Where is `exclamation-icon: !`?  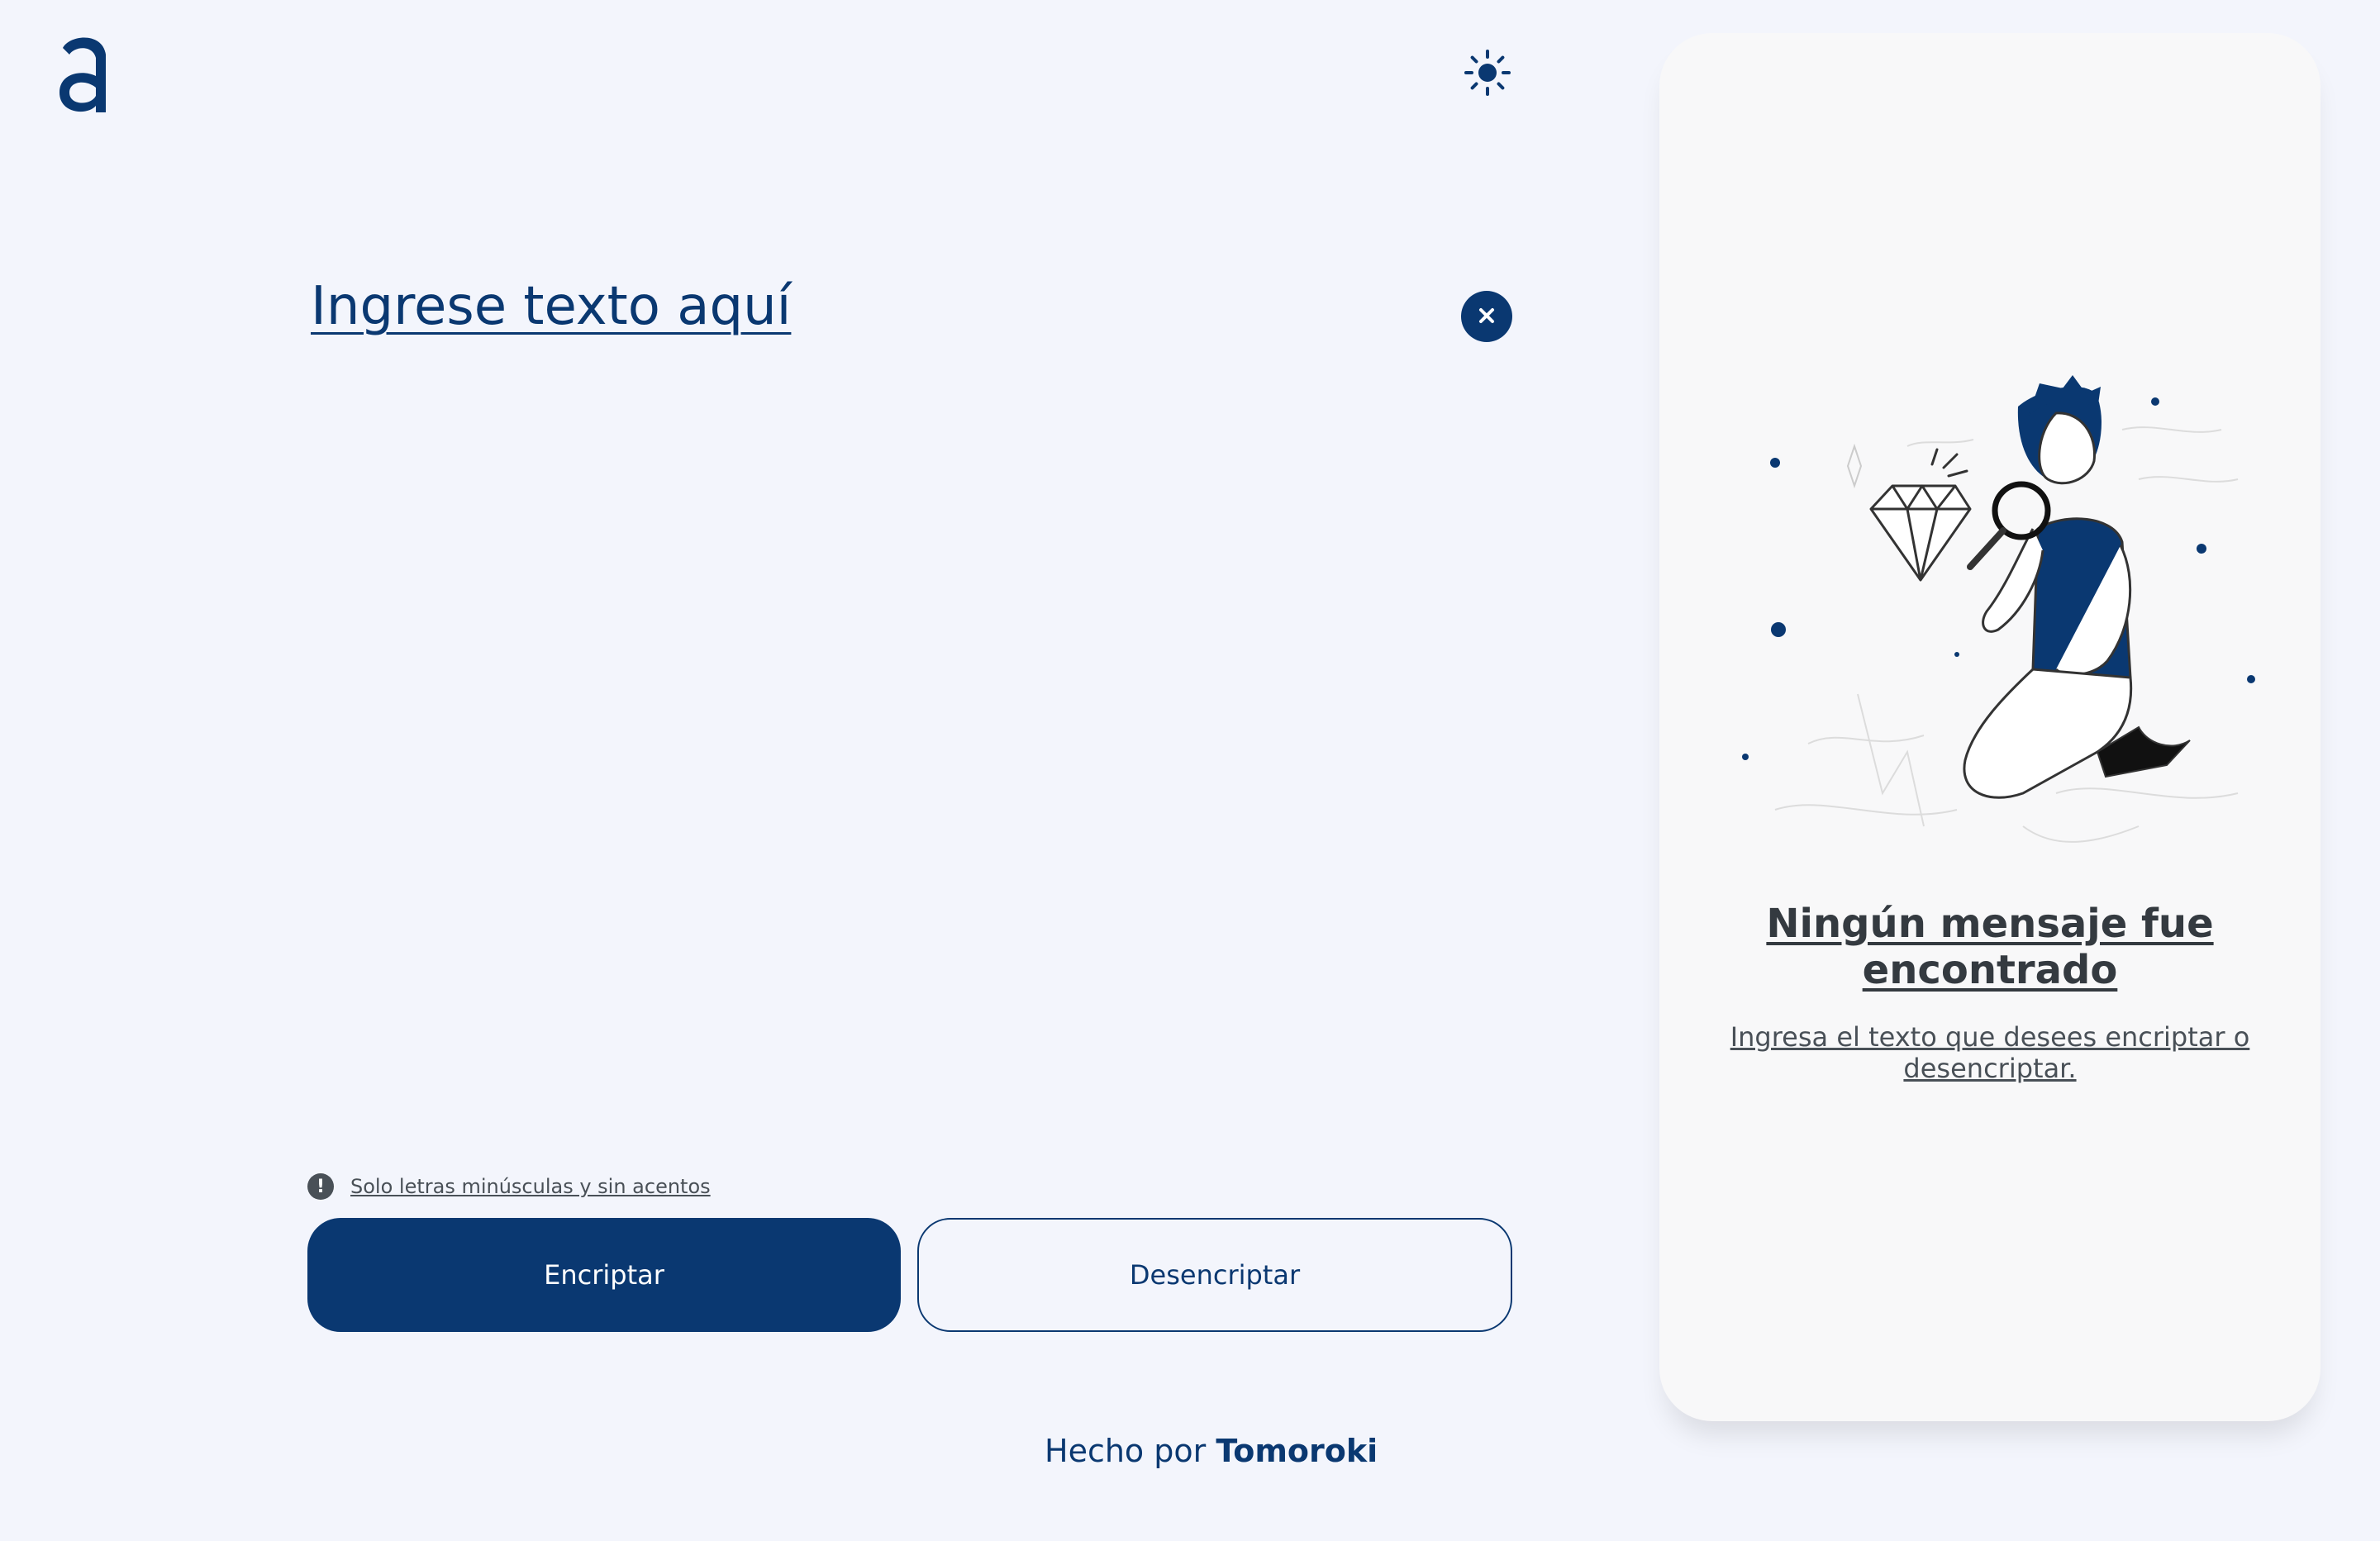
exclamation-icon: ! is located at coordinates (320, 1186).